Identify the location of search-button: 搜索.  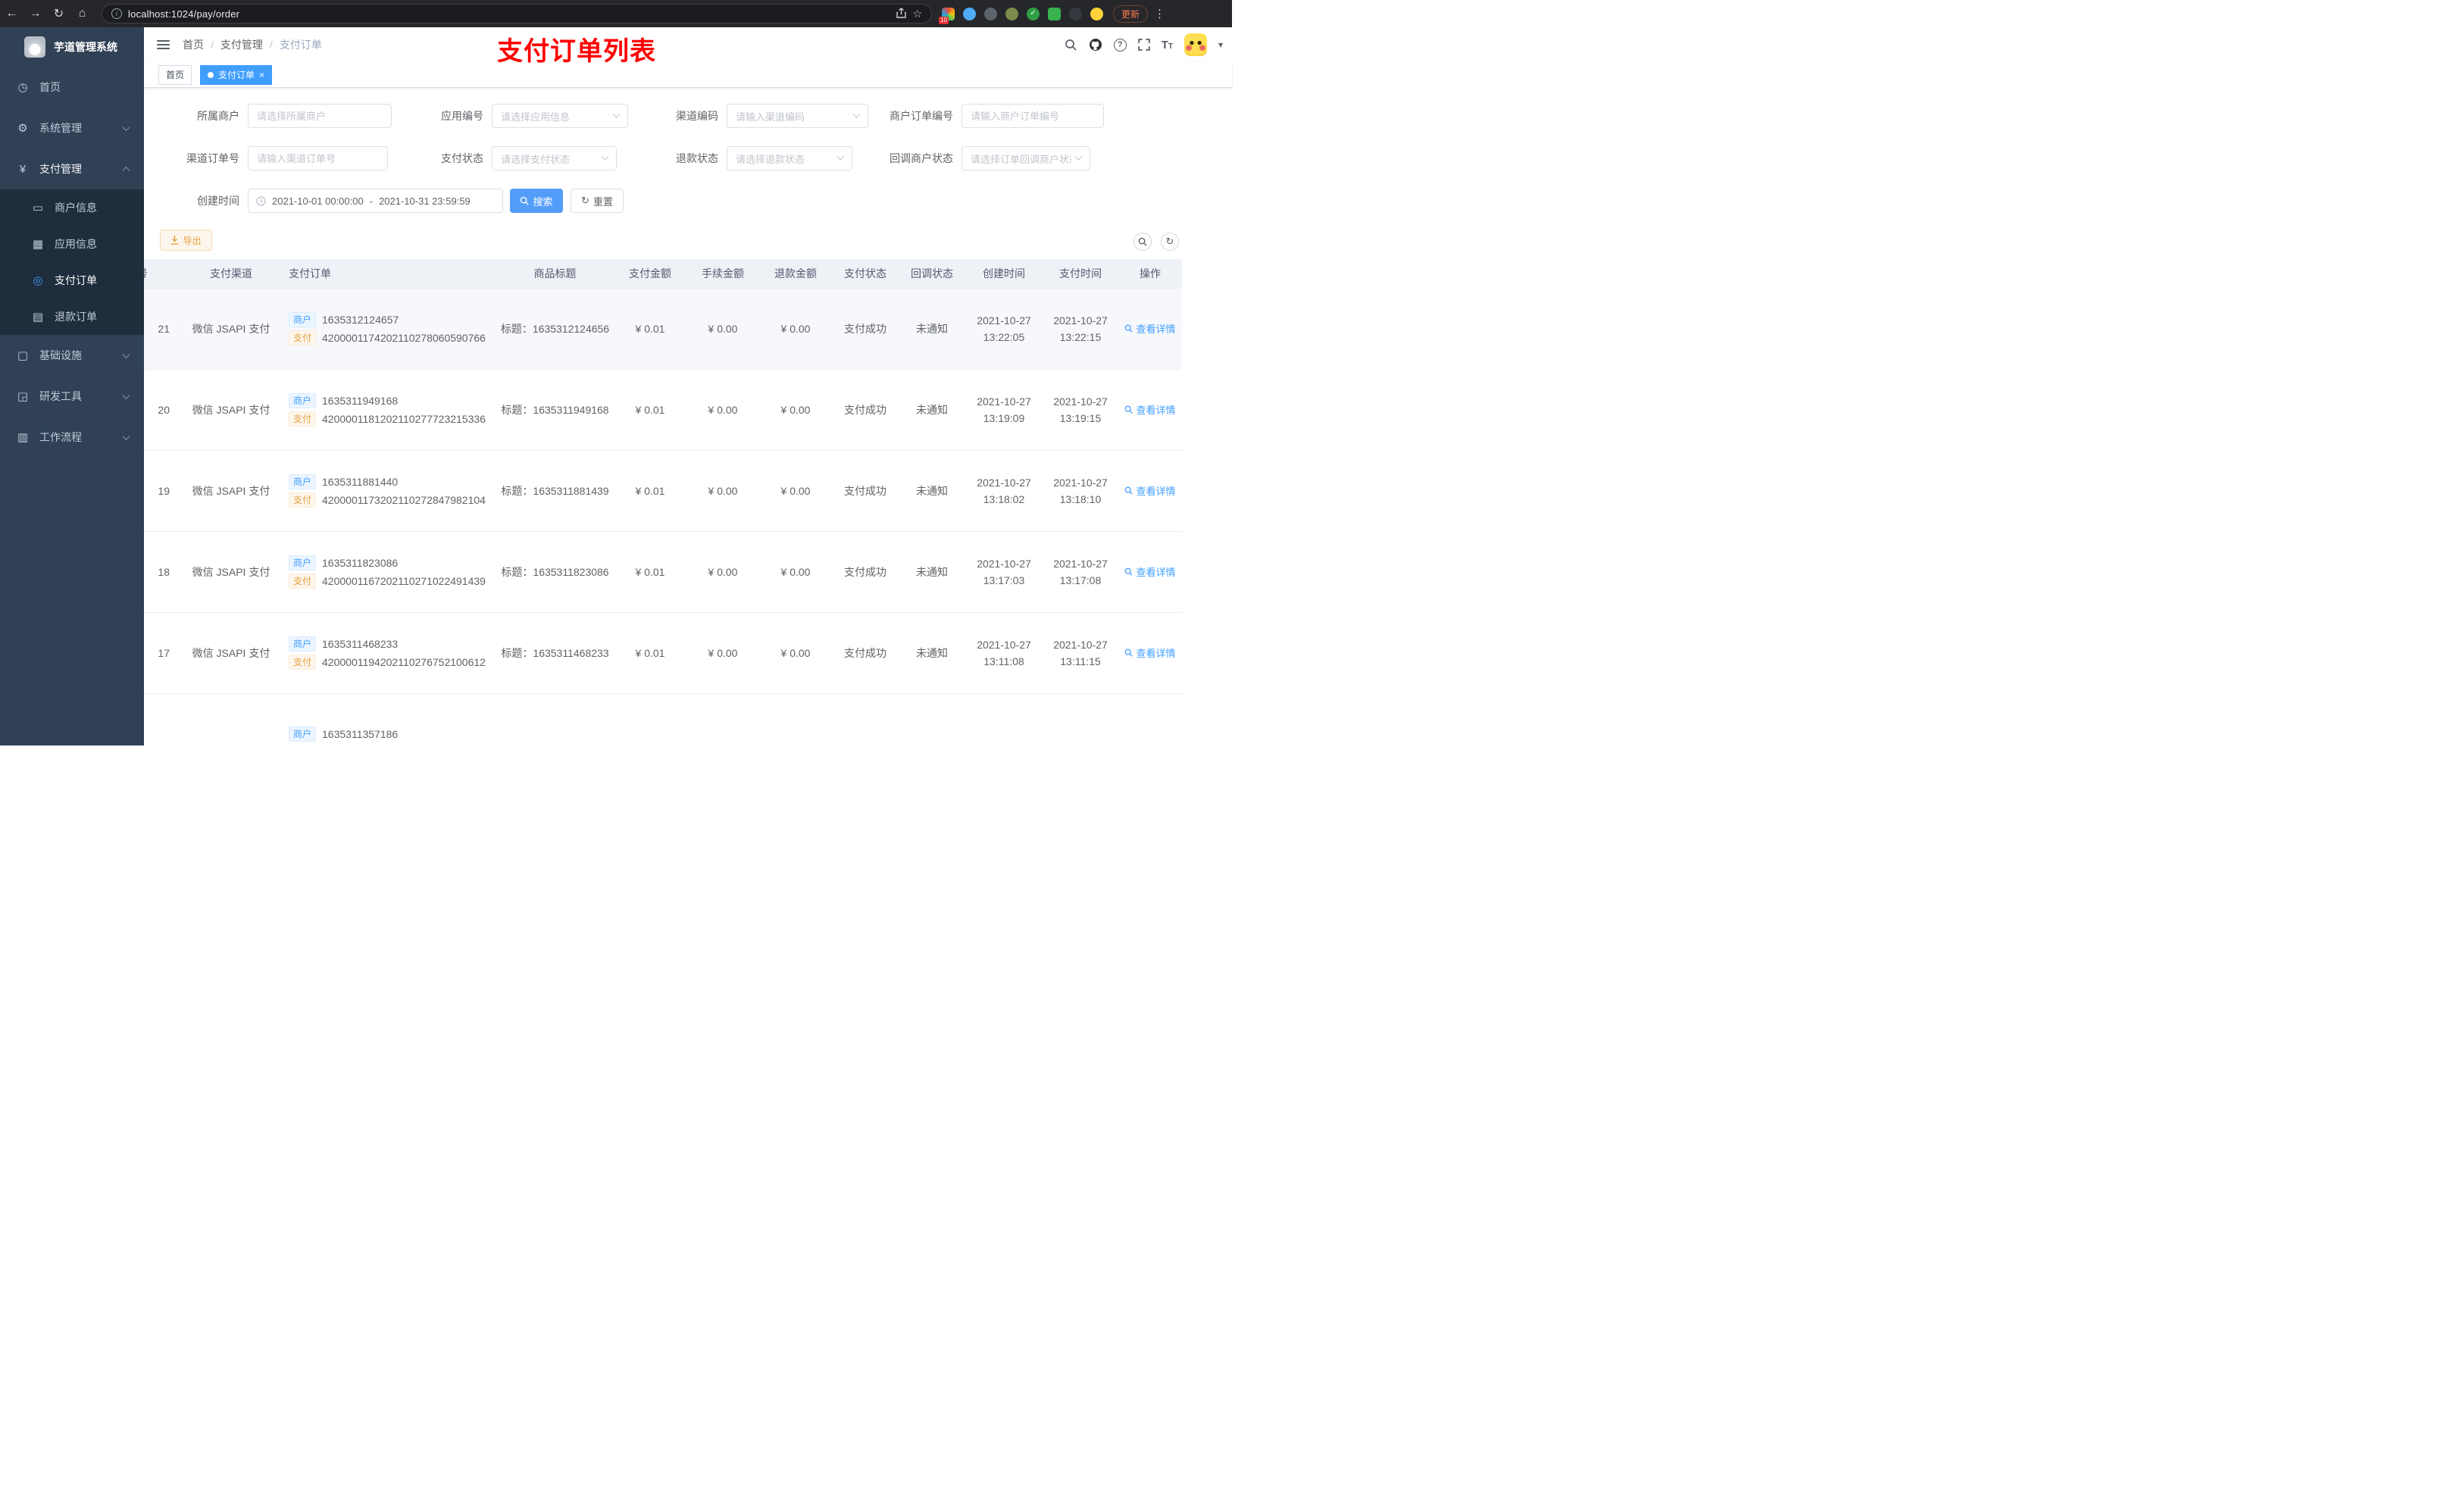
(536, 201).